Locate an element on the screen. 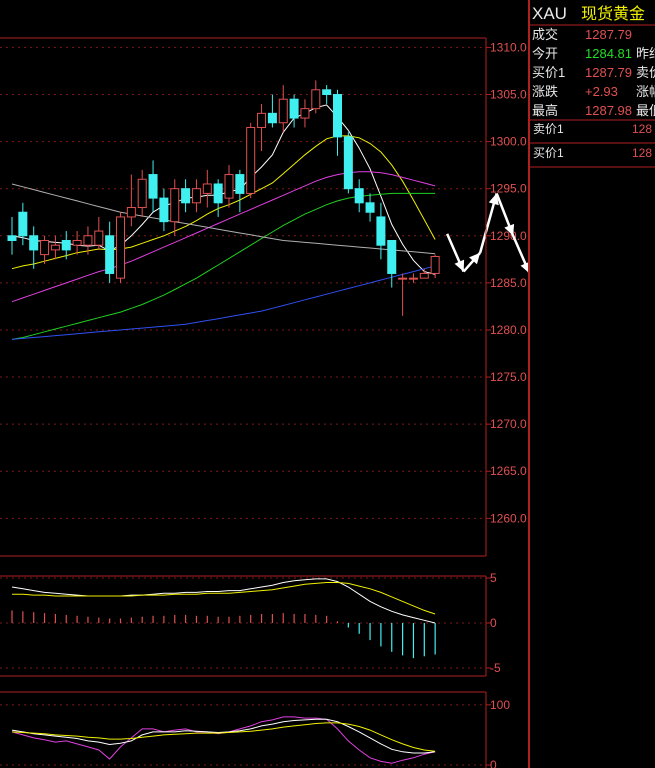 Image resolution: width=655 pixels, height=768 pixels. macd-tick-label: -5 is located at coordinates (495, 668).